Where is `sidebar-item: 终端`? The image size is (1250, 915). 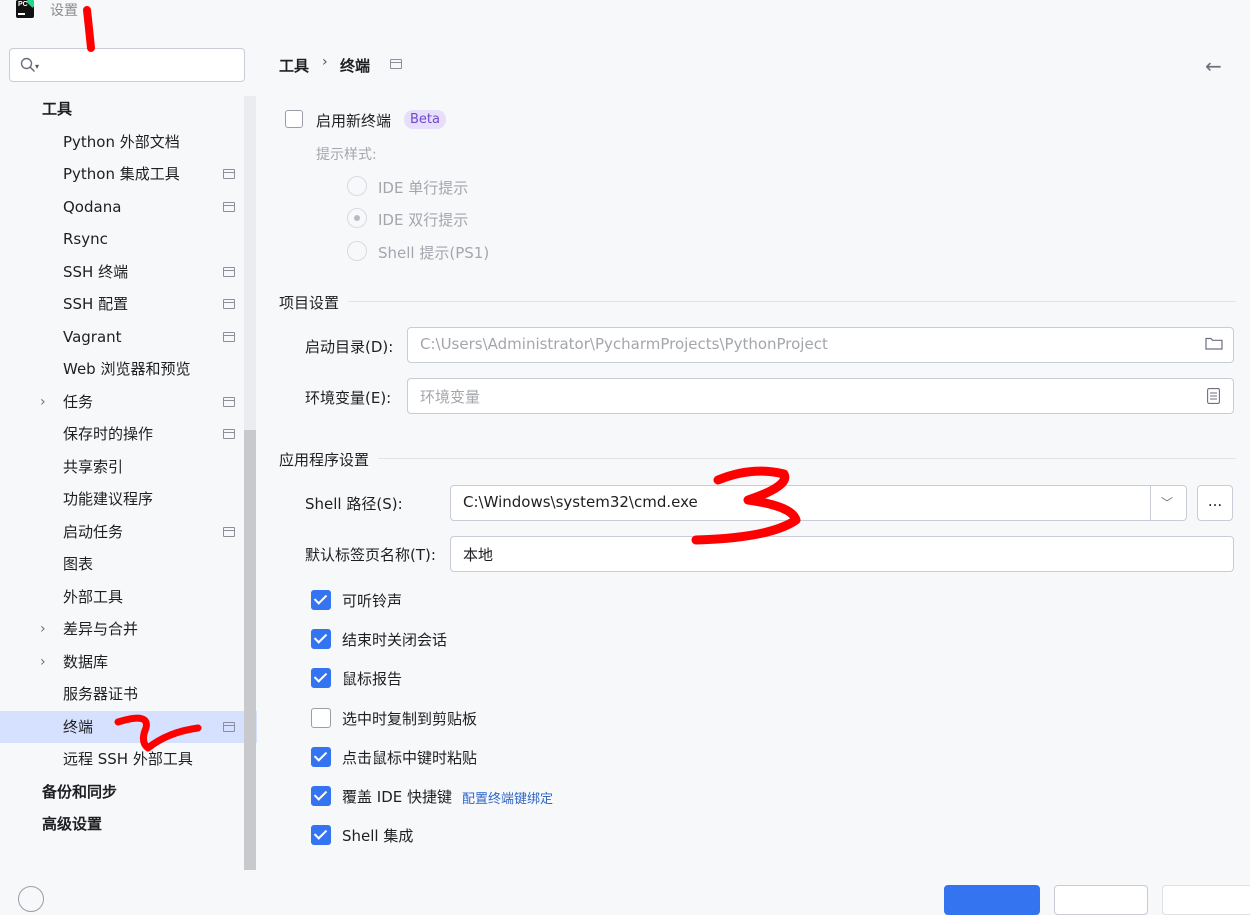 sidebar-item: 终端 is located at coordinates (128, 726).